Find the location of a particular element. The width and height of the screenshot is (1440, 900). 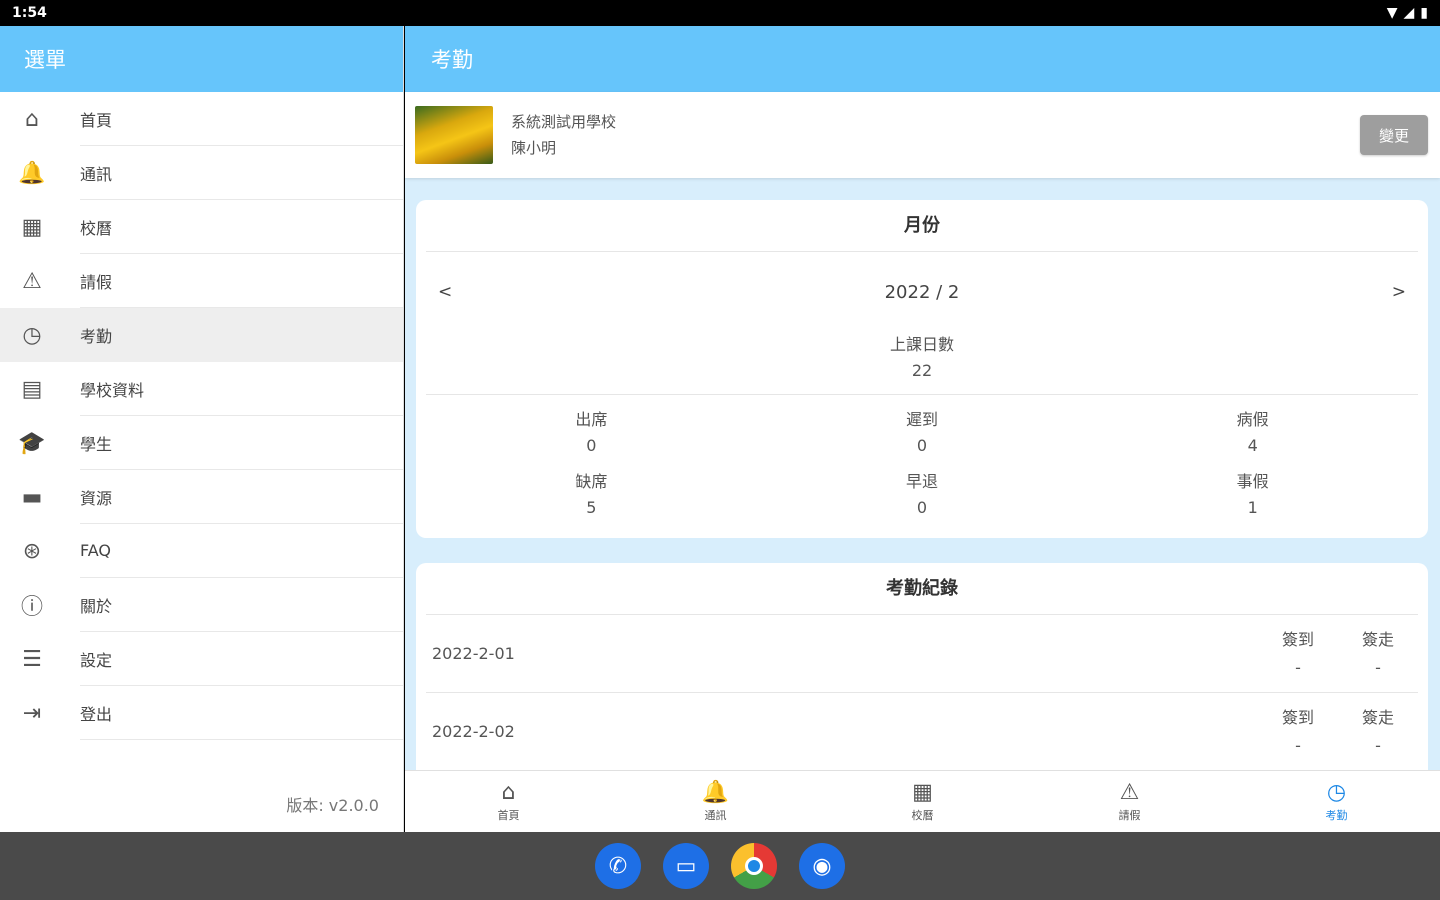

battery-icon: ▮ is located at coordinates (1424, 13).